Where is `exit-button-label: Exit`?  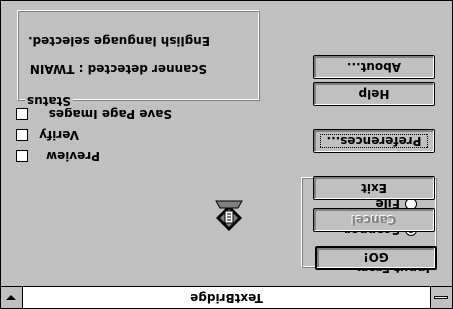
exit-button-label: Exit is located at coordinates (374, 188).